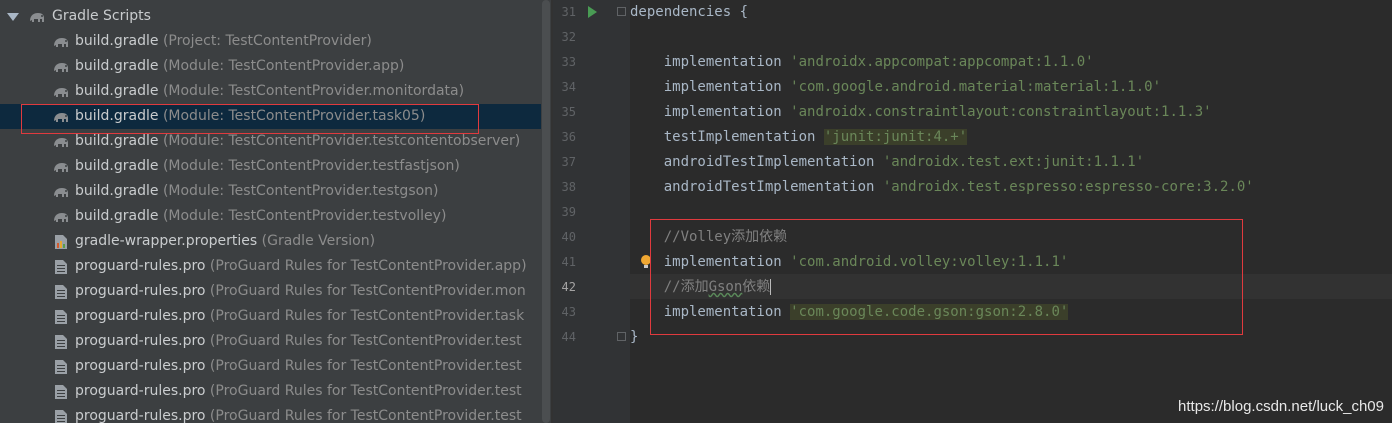 Image resolution: width=1392 pixels, height=423 pixels. What do you see at coordinates (13, 17) in the screenshot?
I see `expand-arrow-icon` at bounding box center [13, 17].